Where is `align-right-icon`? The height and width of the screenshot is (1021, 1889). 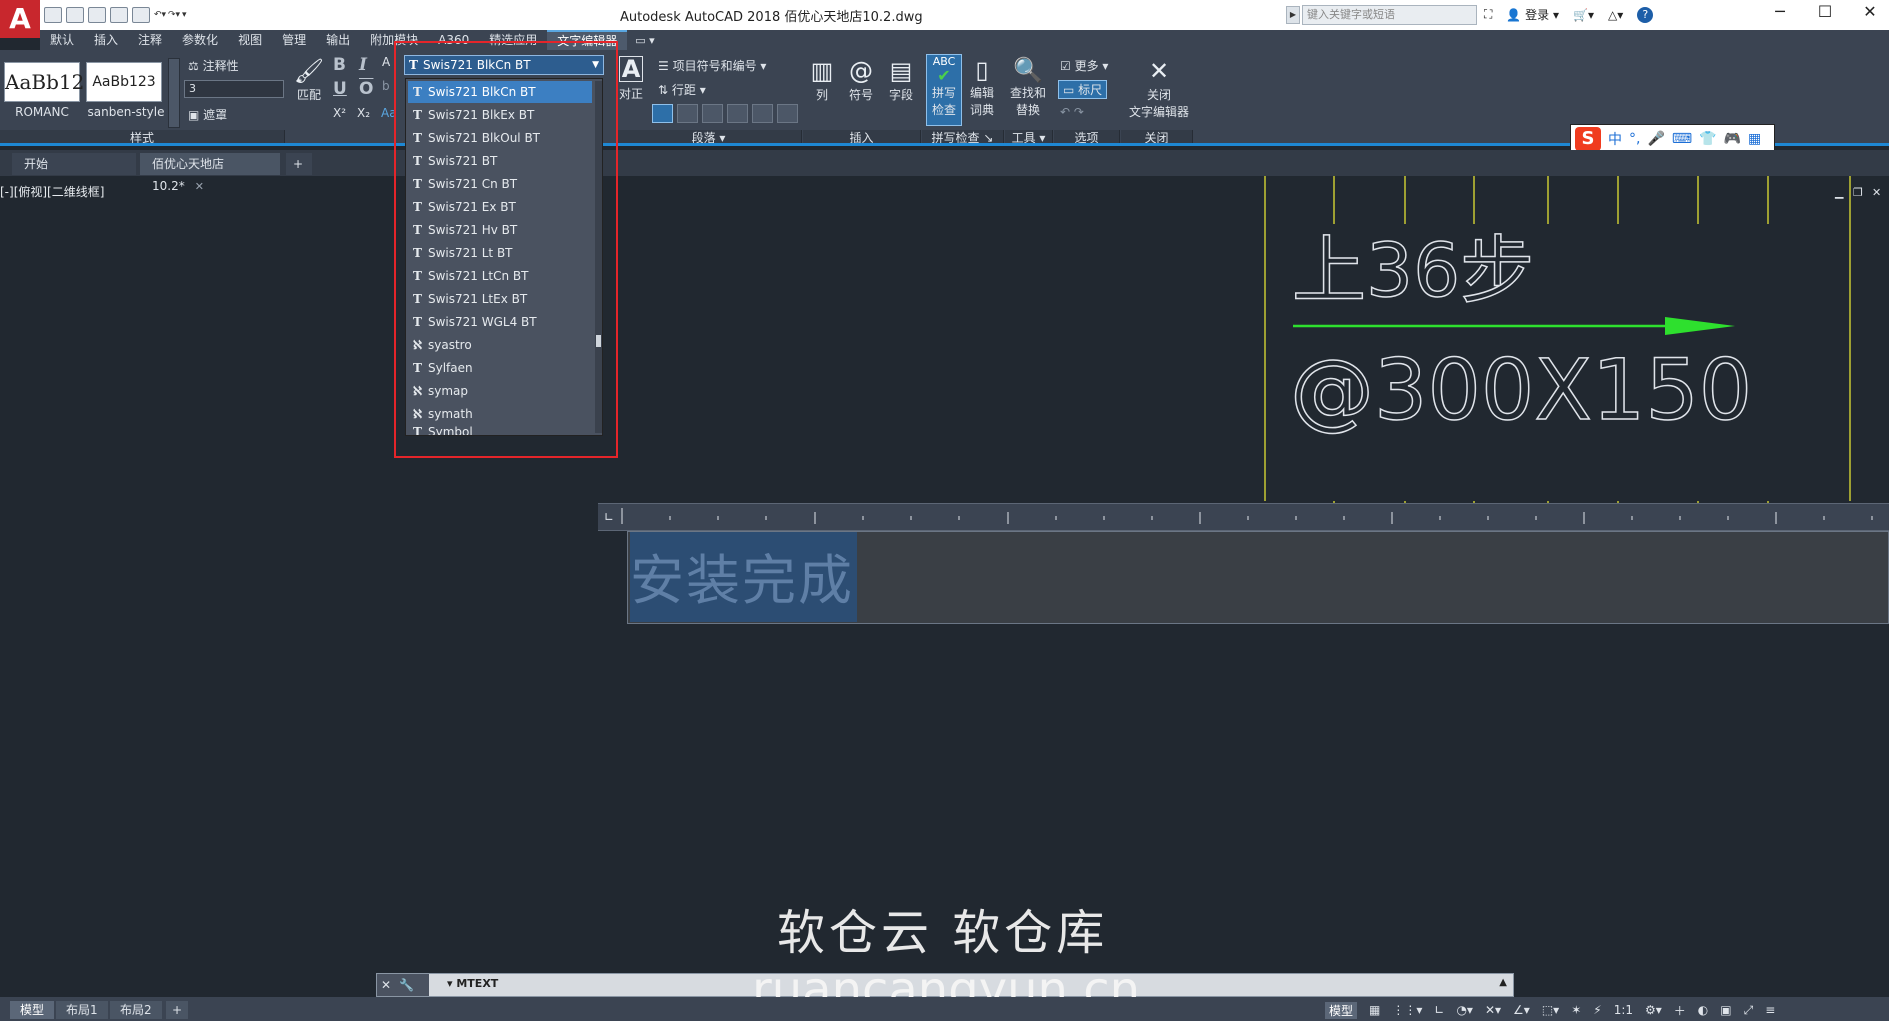
align-right-icon is located at coordinates (712, 113).